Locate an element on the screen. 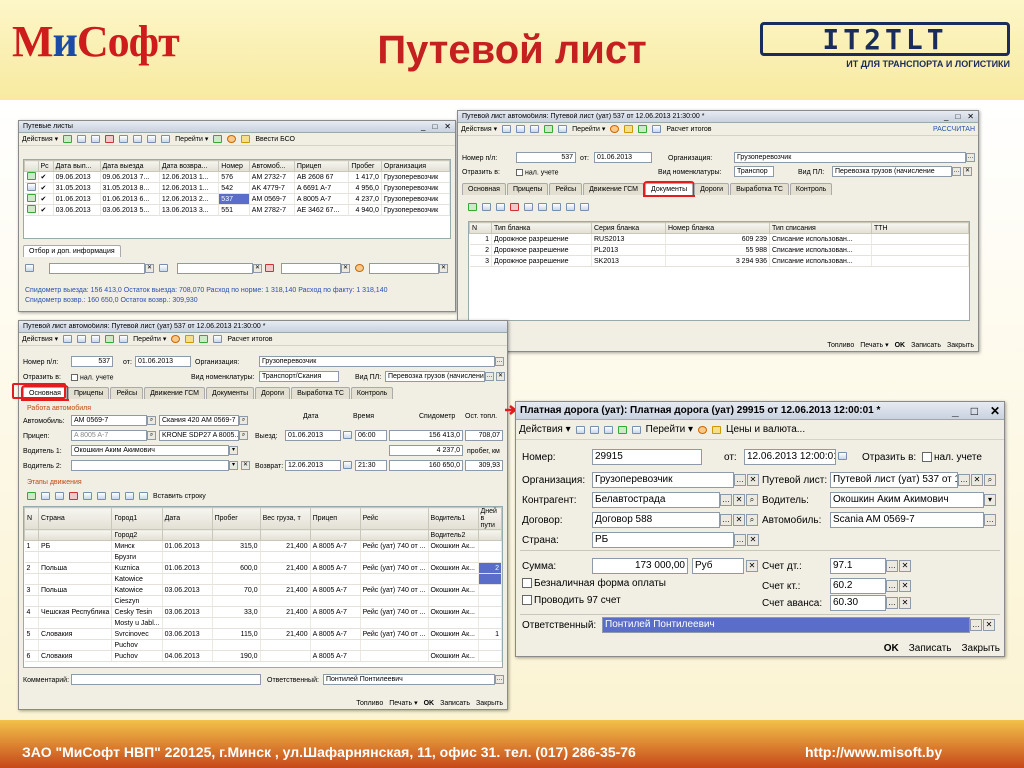 The width and height of the screenshot is (1024, 768). nomenclature-field: Транспорт/Скания is located at coordinates (299, 376).